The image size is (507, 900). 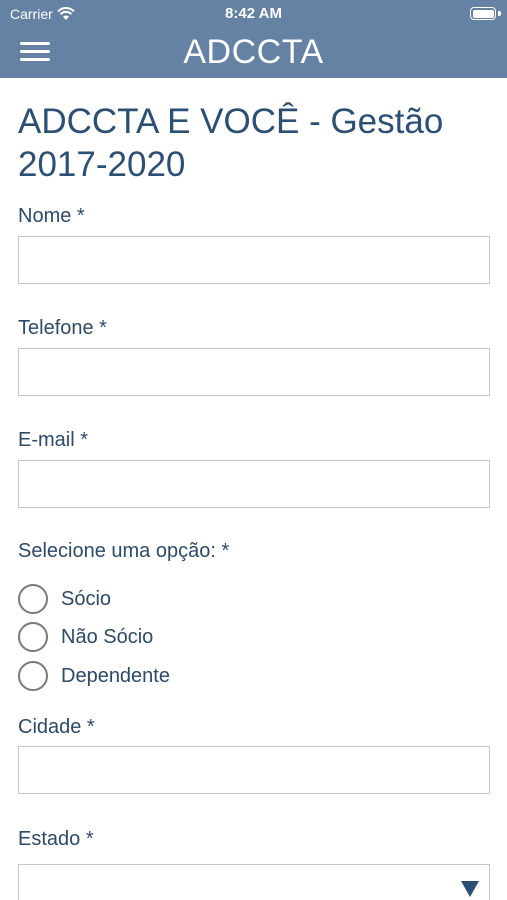 What do you see at coordinates (62, 328) in the screenshot?
I see `telefone-label: Telefone *` at bounding box center [62, 328].